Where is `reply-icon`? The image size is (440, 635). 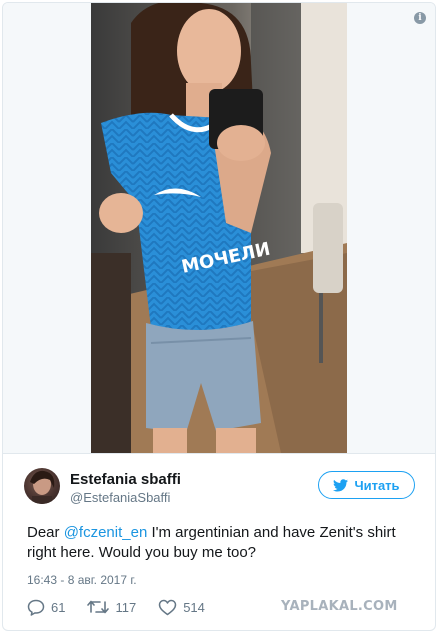 reply-icon is located at coordinates (36, 607).